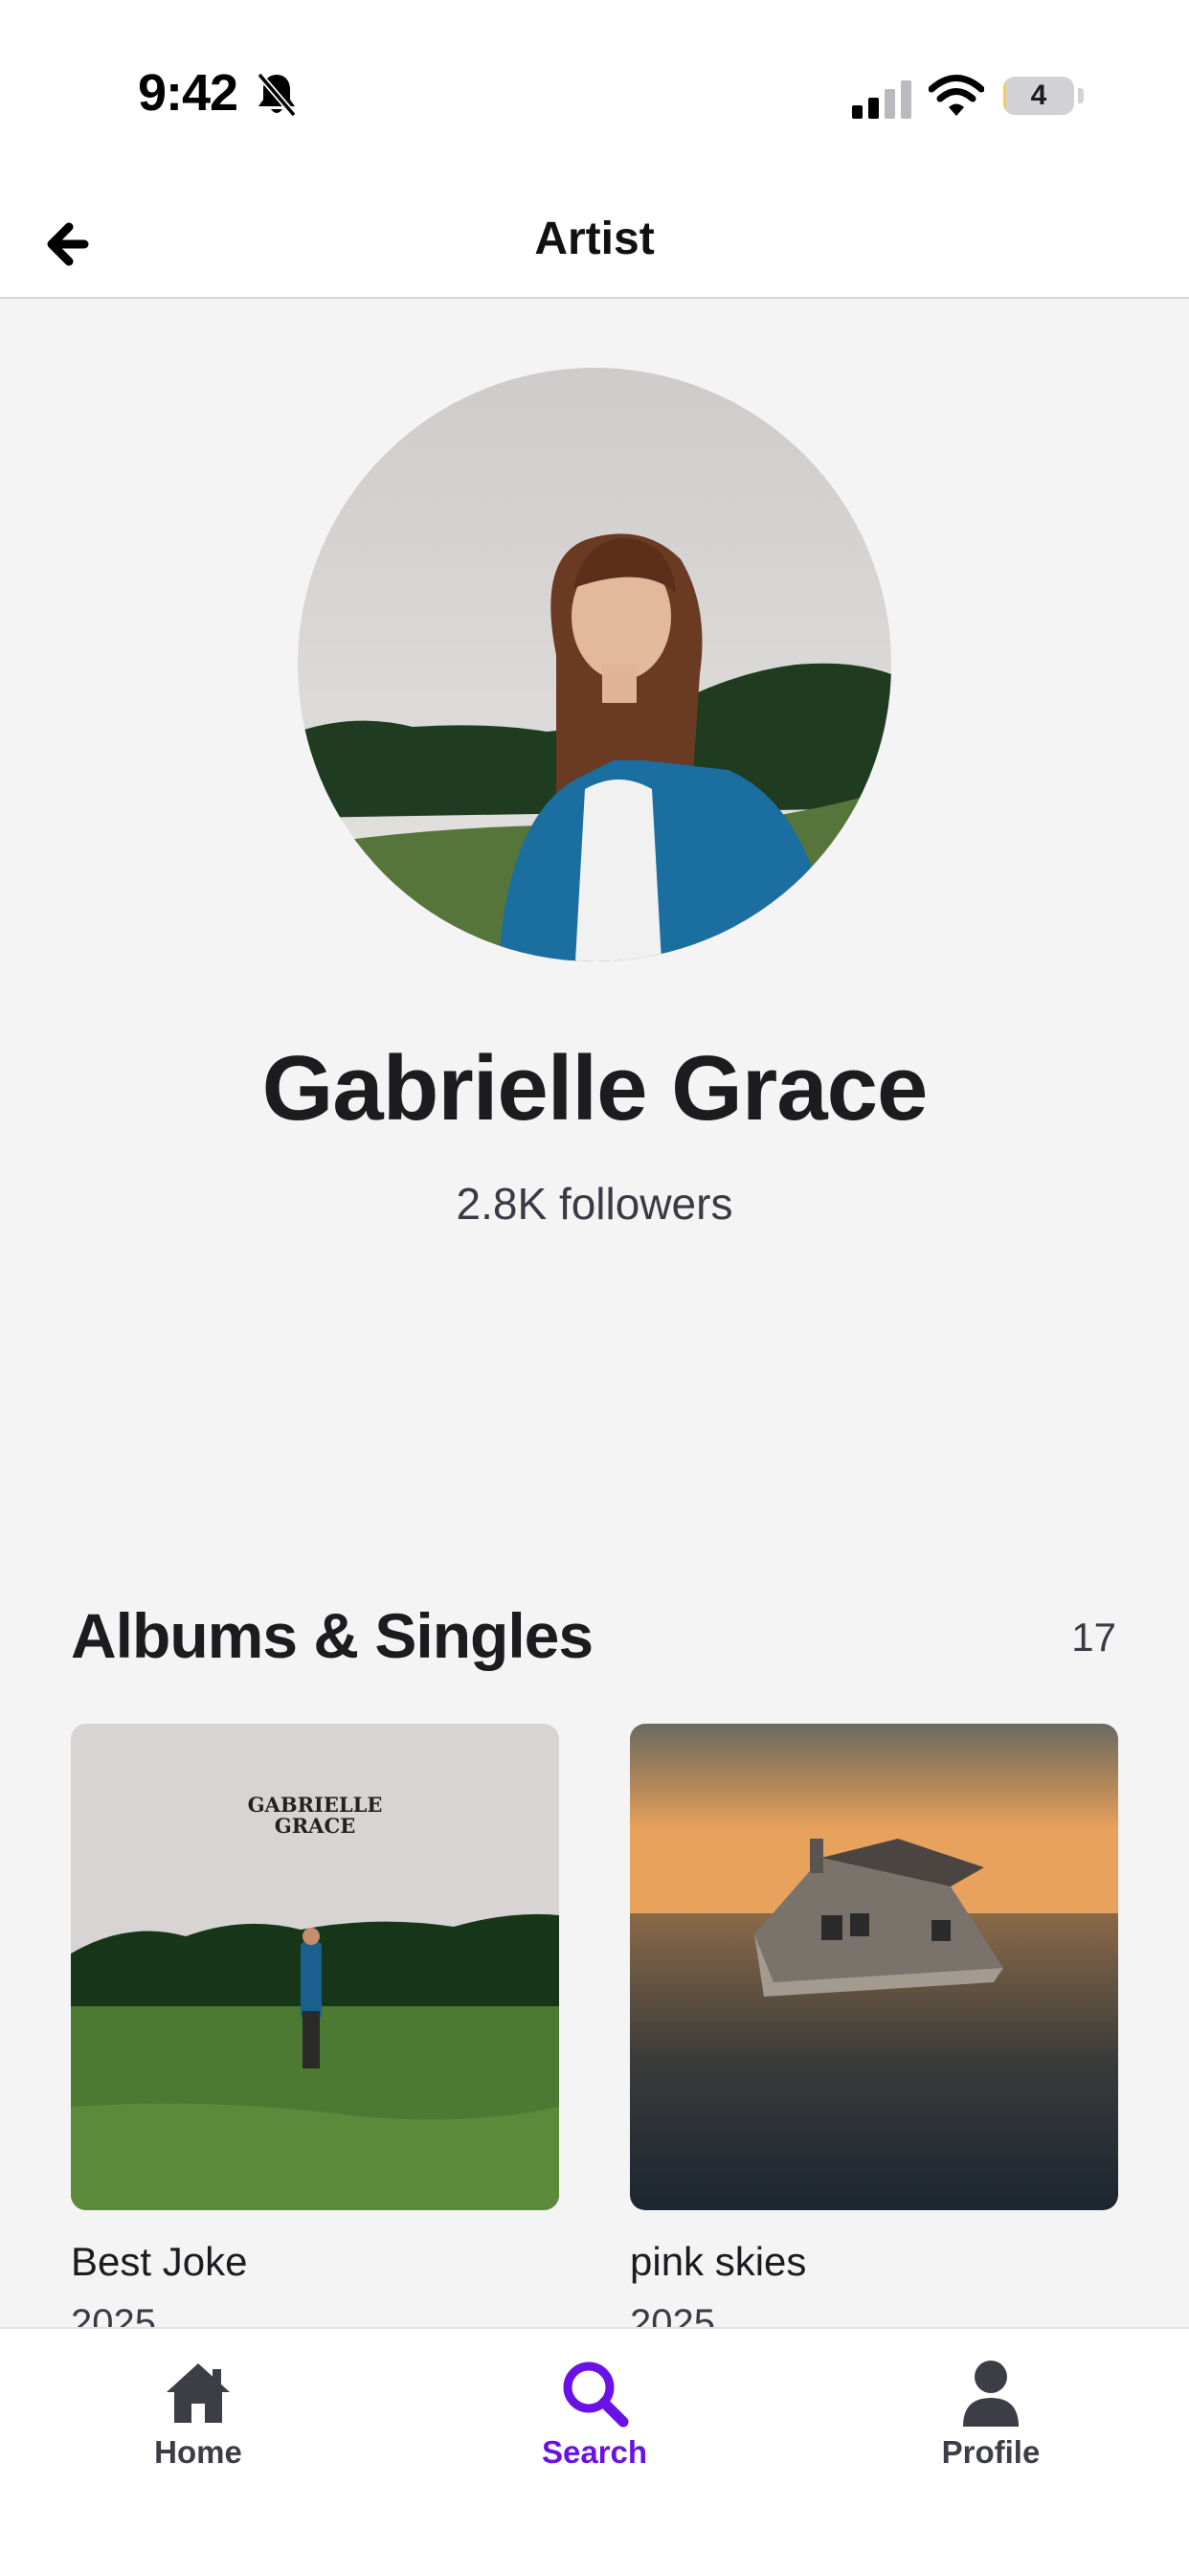  What do you see at coordinates (594, 239) in the screenshot?
I see `page-title: Artist` at bounding box center [594, 239].